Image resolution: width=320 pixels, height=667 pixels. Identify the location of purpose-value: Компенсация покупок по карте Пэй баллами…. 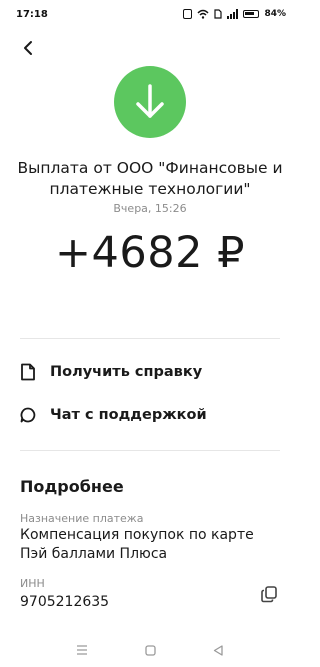
(137, 544).